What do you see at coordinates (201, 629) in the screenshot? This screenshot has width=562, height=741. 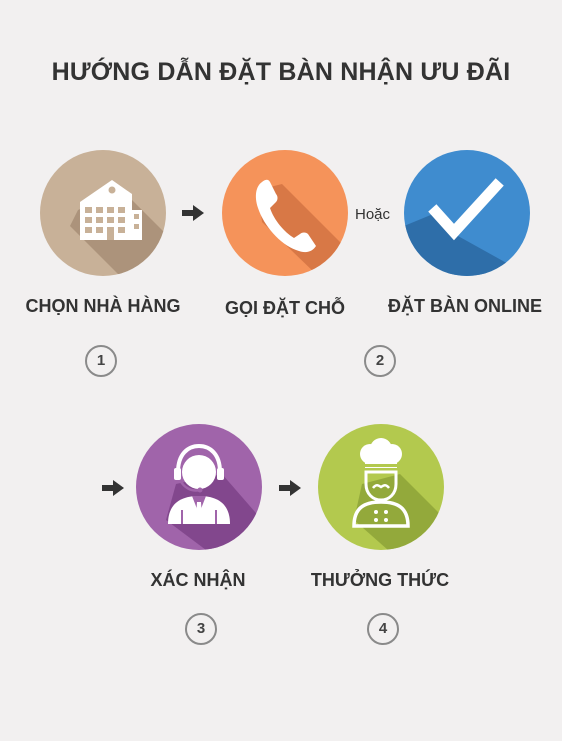 I see `step-number-3: 3` at bounding box center [201, 629].